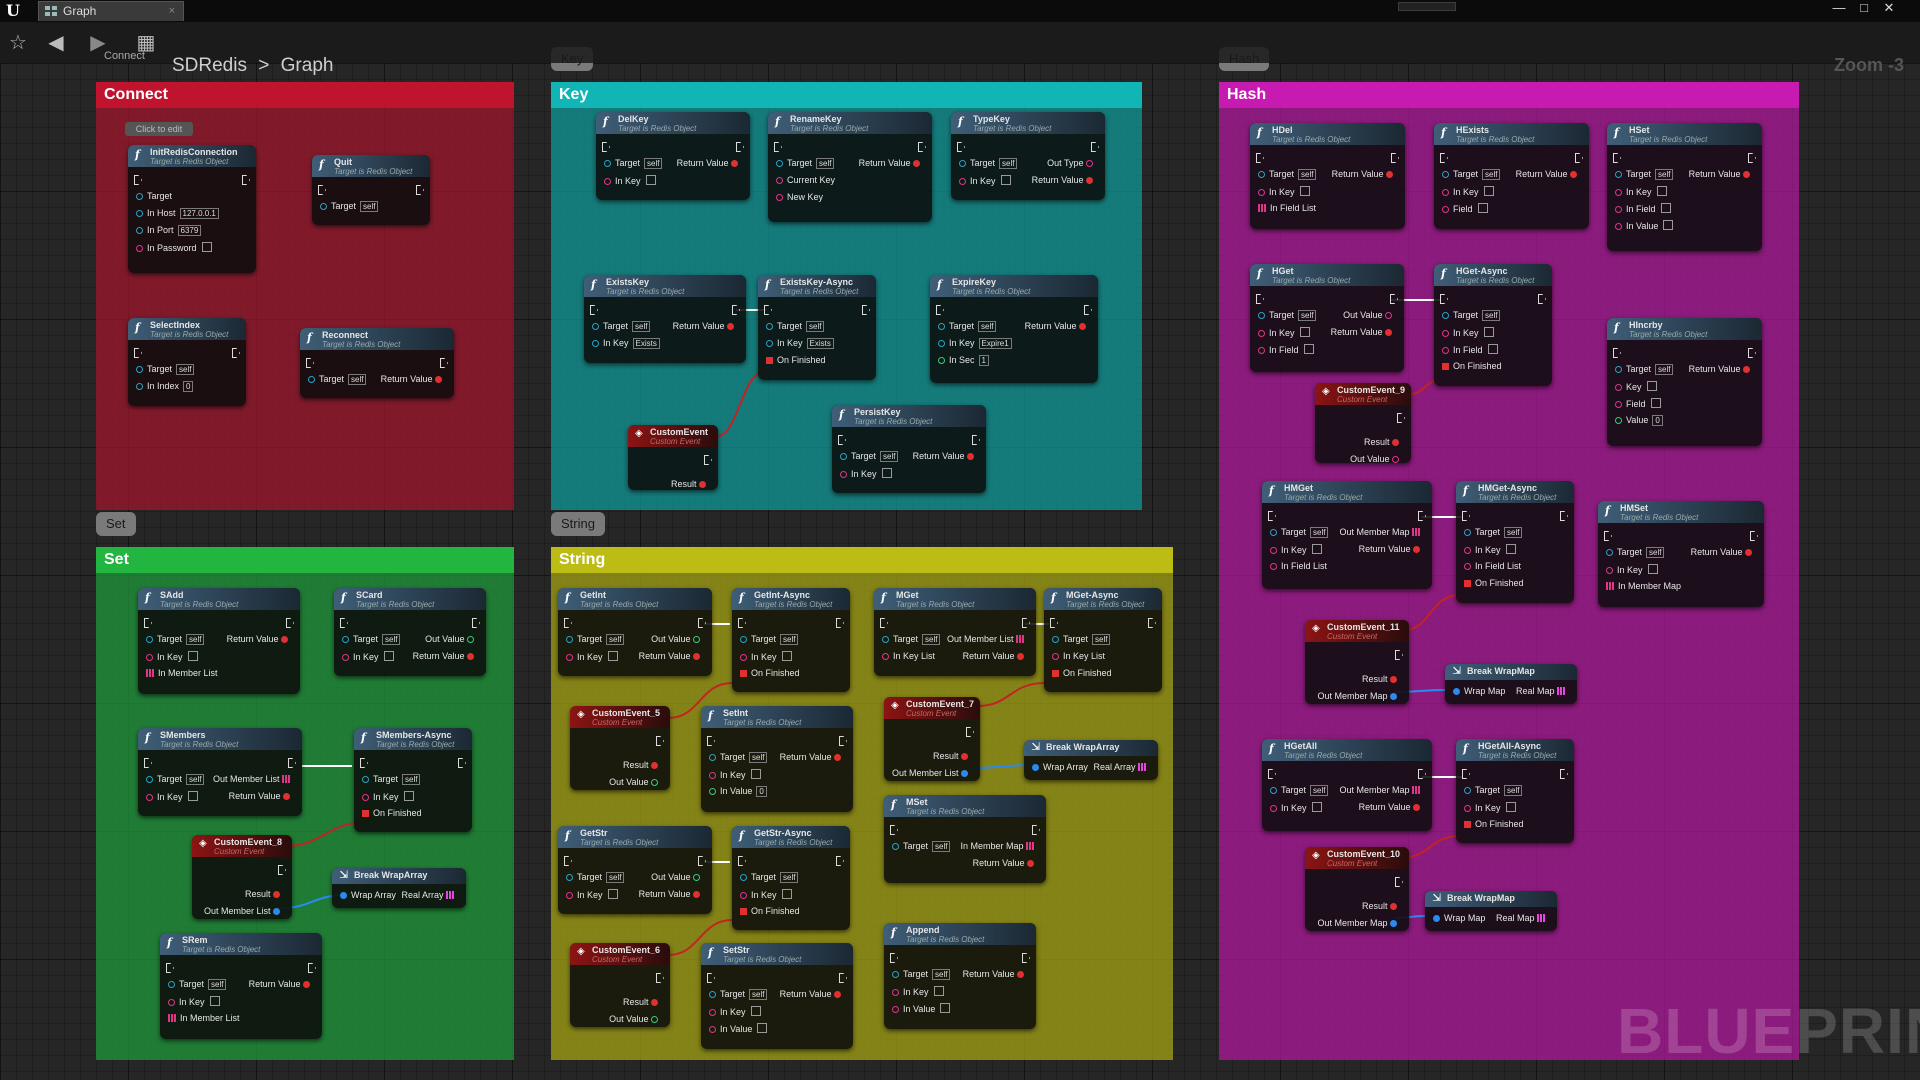  What do you see at coordinates (209, 65) in the screenshot?
I see `breadcrumb-sdredis: SDRedis` at bounding box center [209, 65].